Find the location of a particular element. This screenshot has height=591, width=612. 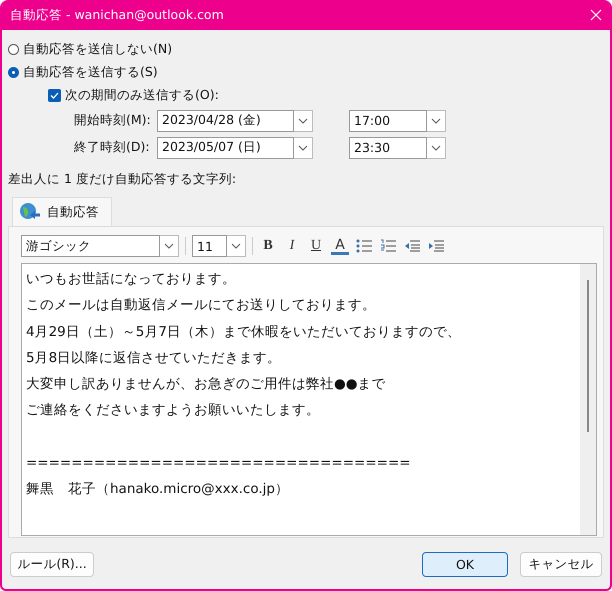

field-label: 開始時刻(M): is located at coordinates (113, 120).